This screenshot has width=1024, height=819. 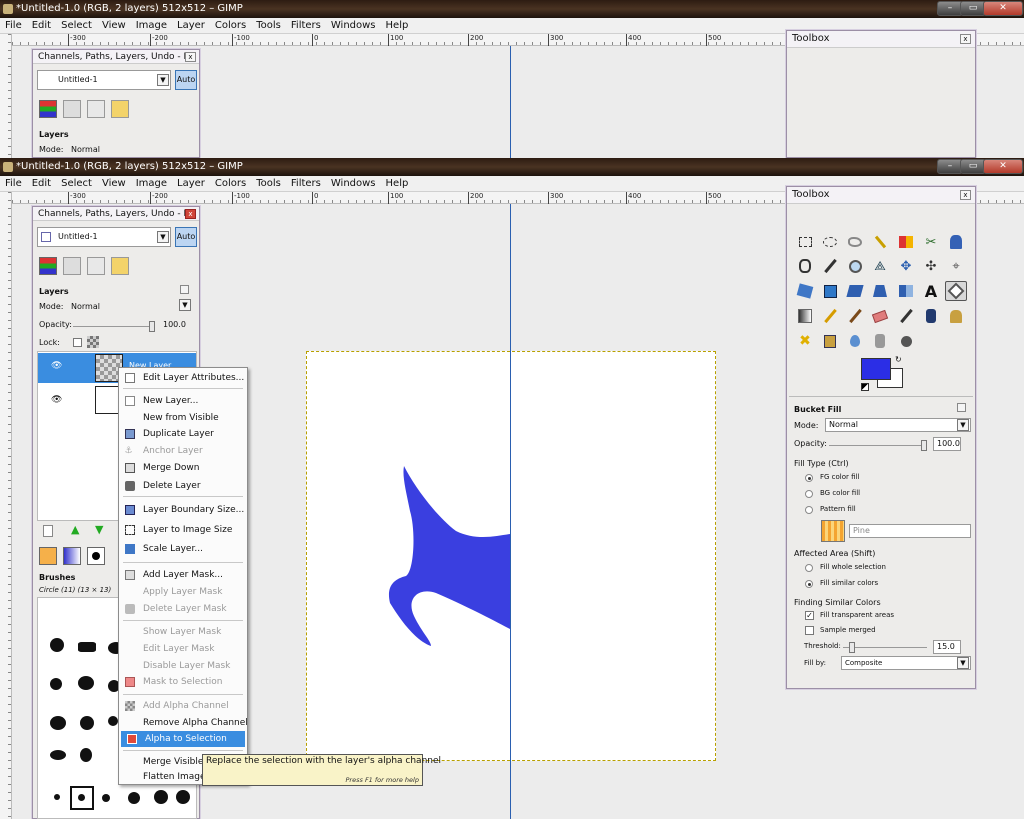 What do you see at coordinates (48, 531) in the screenshot?
I see `new-layer-icon` at bounding box center [48, 531].